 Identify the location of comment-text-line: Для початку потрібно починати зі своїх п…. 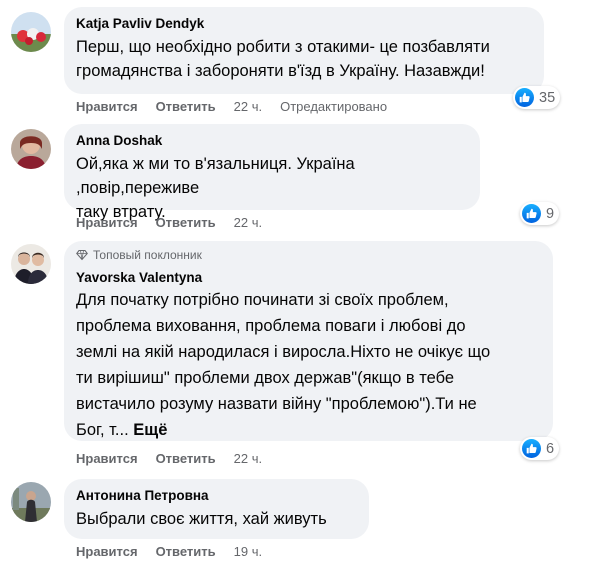
(262, 300).